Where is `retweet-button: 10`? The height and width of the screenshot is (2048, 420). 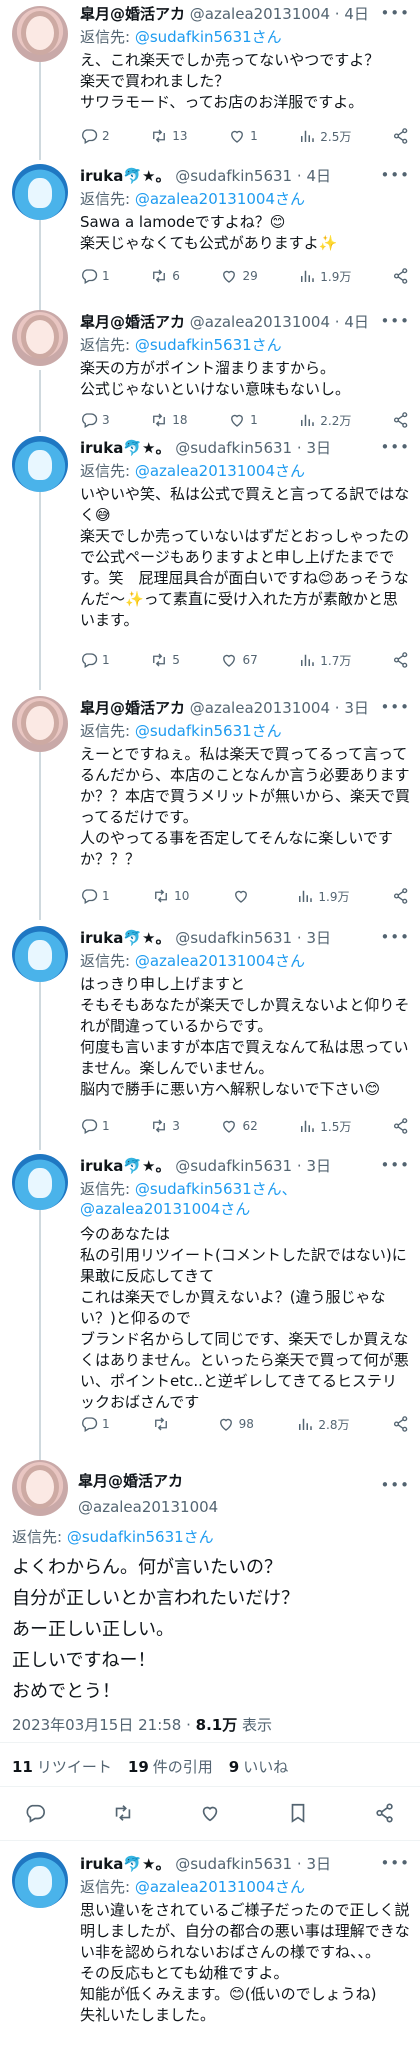 retweet-button: 10 is located at coordinates (170, 896).